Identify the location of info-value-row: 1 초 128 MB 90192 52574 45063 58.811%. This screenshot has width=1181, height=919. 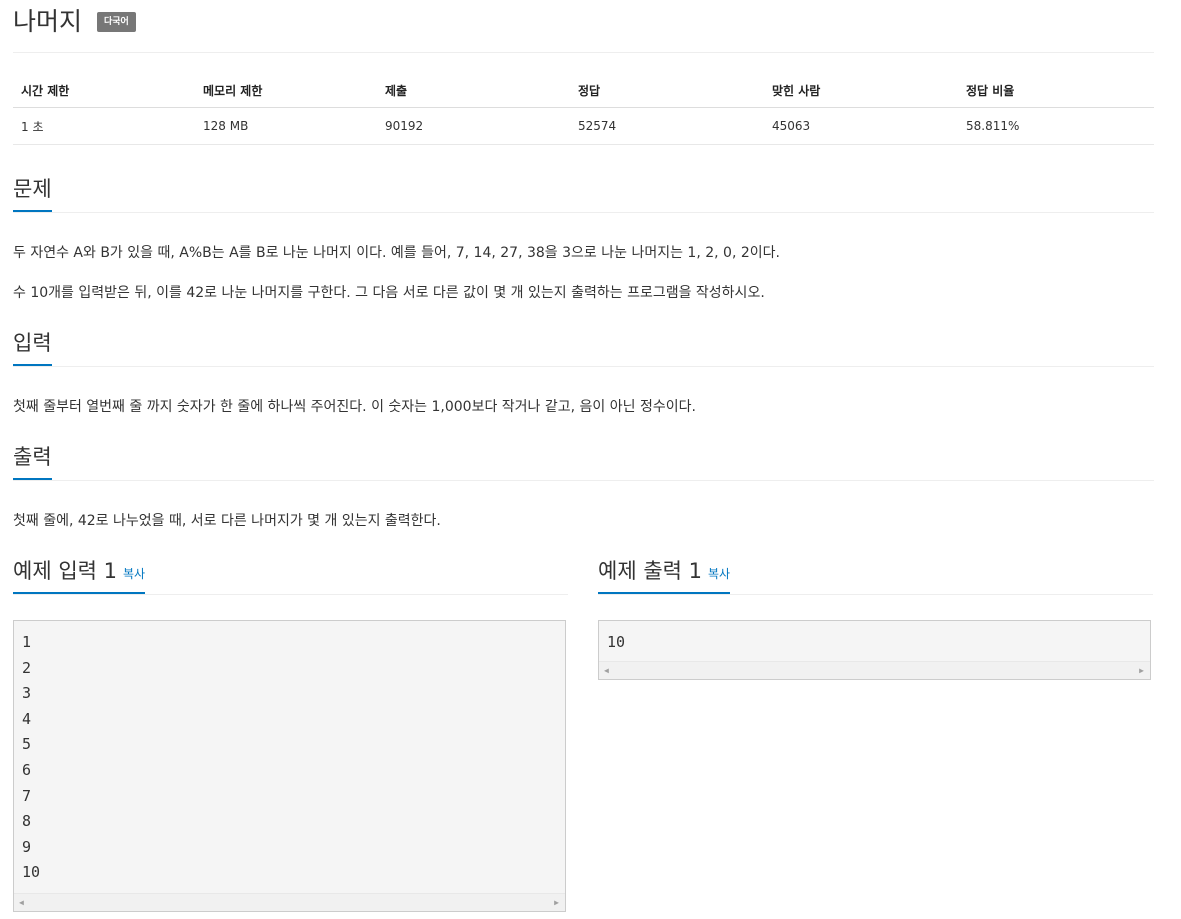
(583, 126).